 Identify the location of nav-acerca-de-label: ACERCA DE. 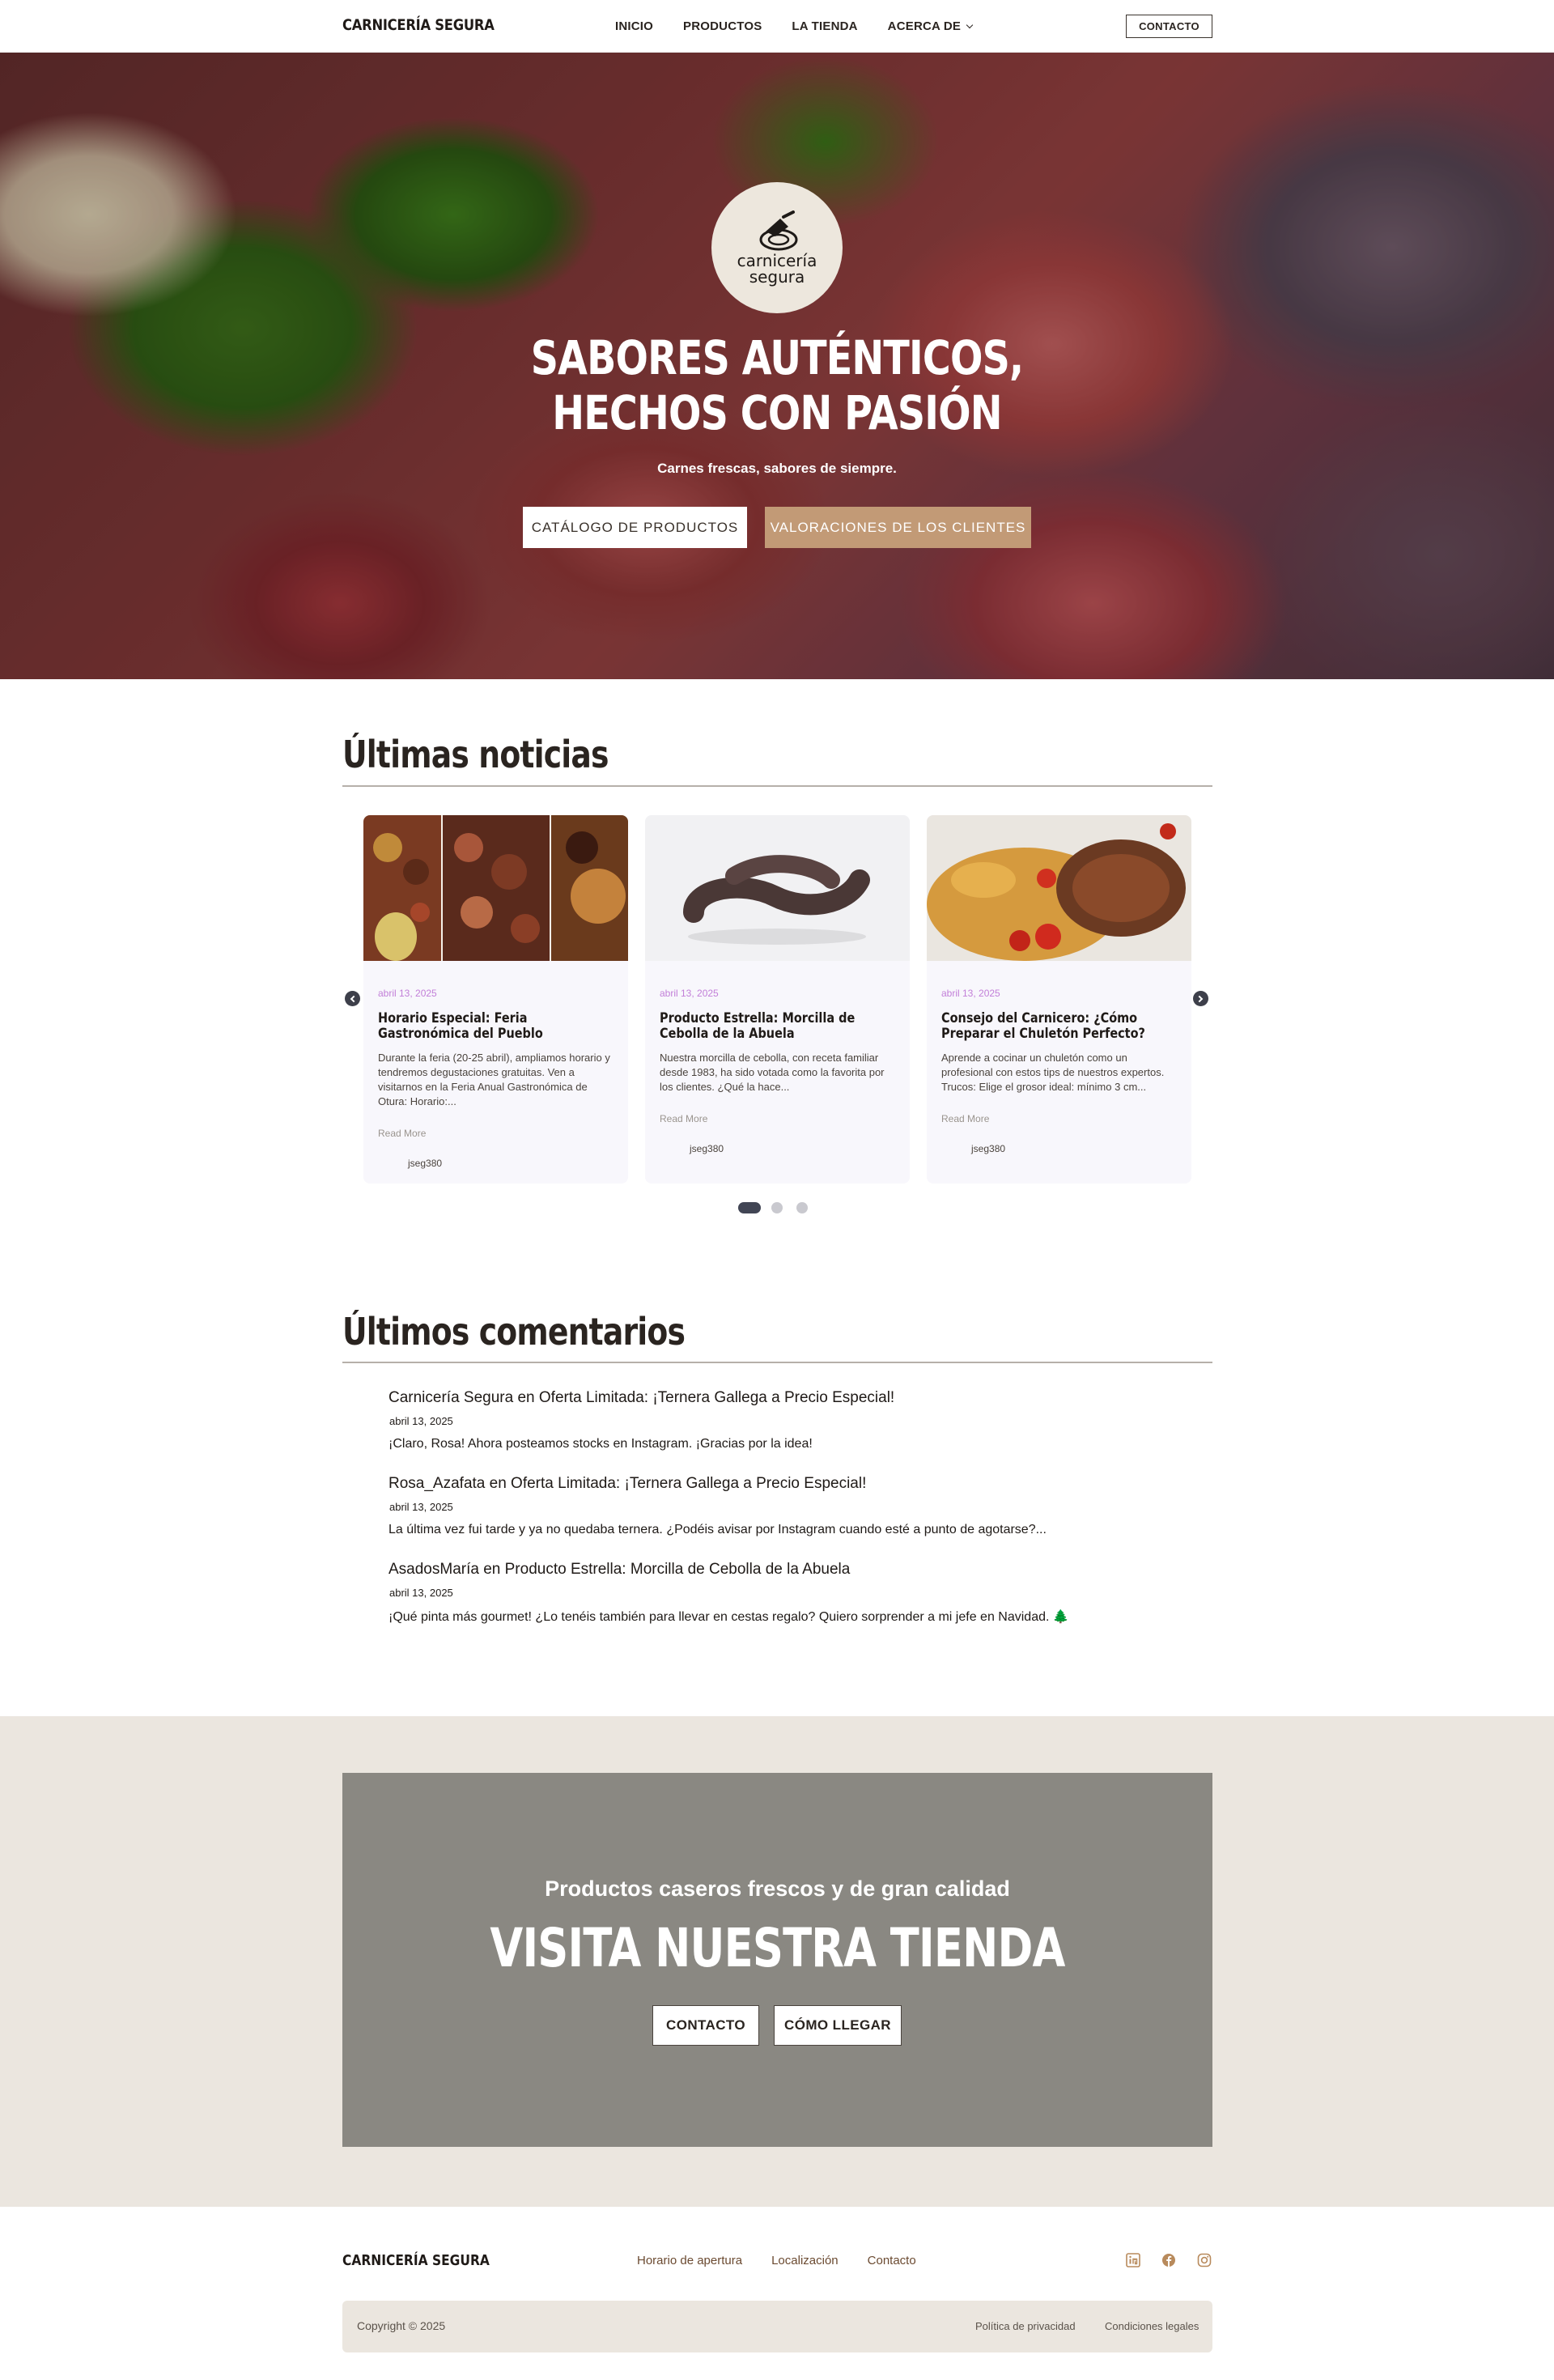
(924, 26).